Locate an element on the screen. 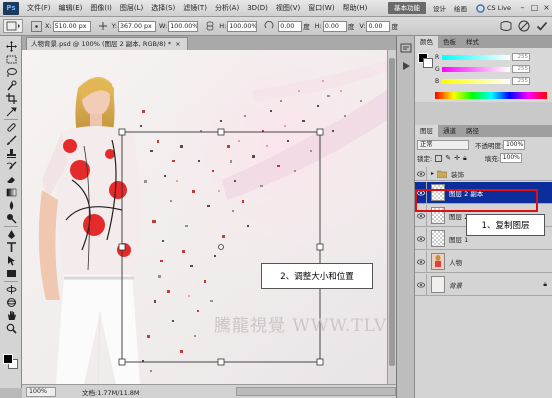 This screenshot has height=398, width=552. menu-select: 选择(S) is located at coordinates (163, 8).